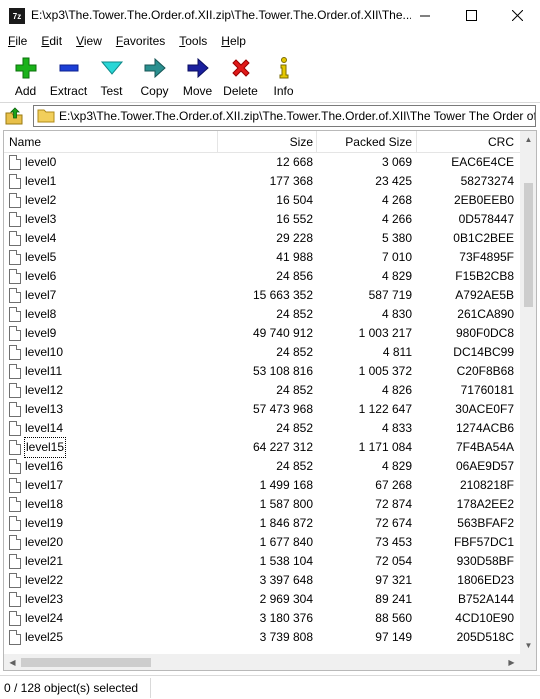 The height and width of the screenshot is (699, 540). Describe the element at coordinates (262, 238) in the screenshot. I see `file-row: level4 29 228 5 380 0B1C2BEE` at that location.